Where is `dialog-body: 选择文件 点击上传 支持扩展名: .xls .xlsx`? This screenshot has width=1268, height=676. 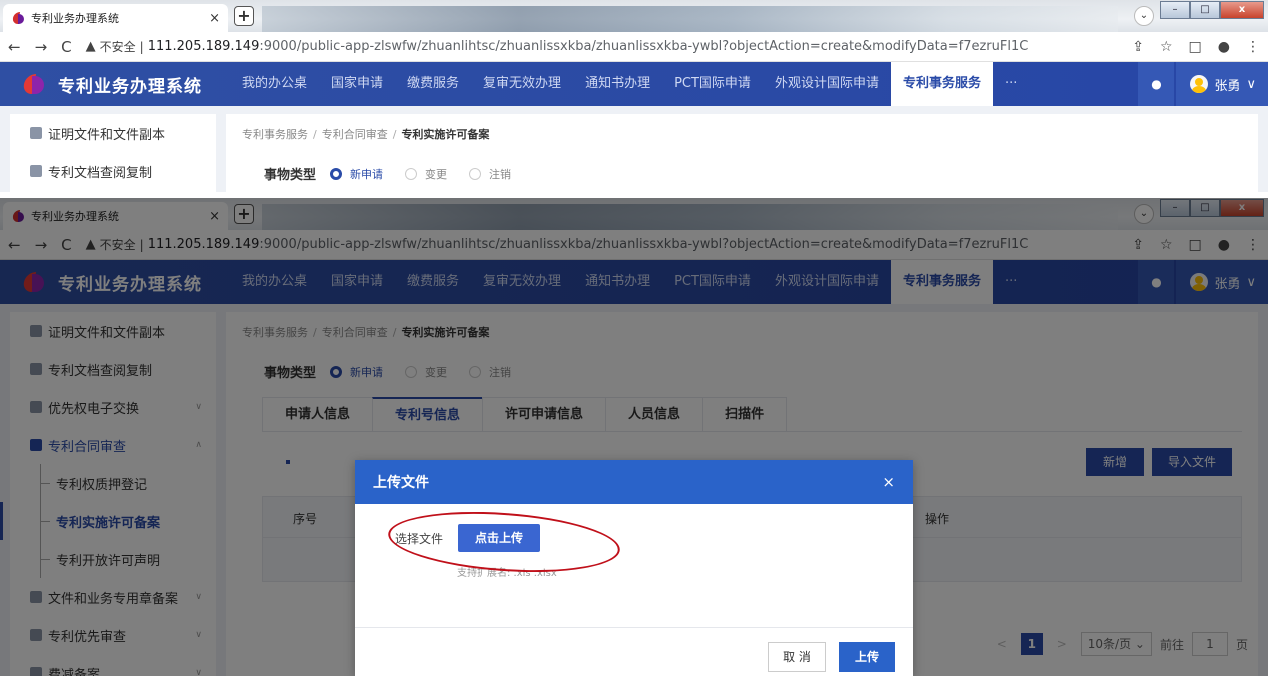 dialog-body: 选择文件 点击上传 支持扩展名: .xls .xlsx is located at coordinates (634, 566).